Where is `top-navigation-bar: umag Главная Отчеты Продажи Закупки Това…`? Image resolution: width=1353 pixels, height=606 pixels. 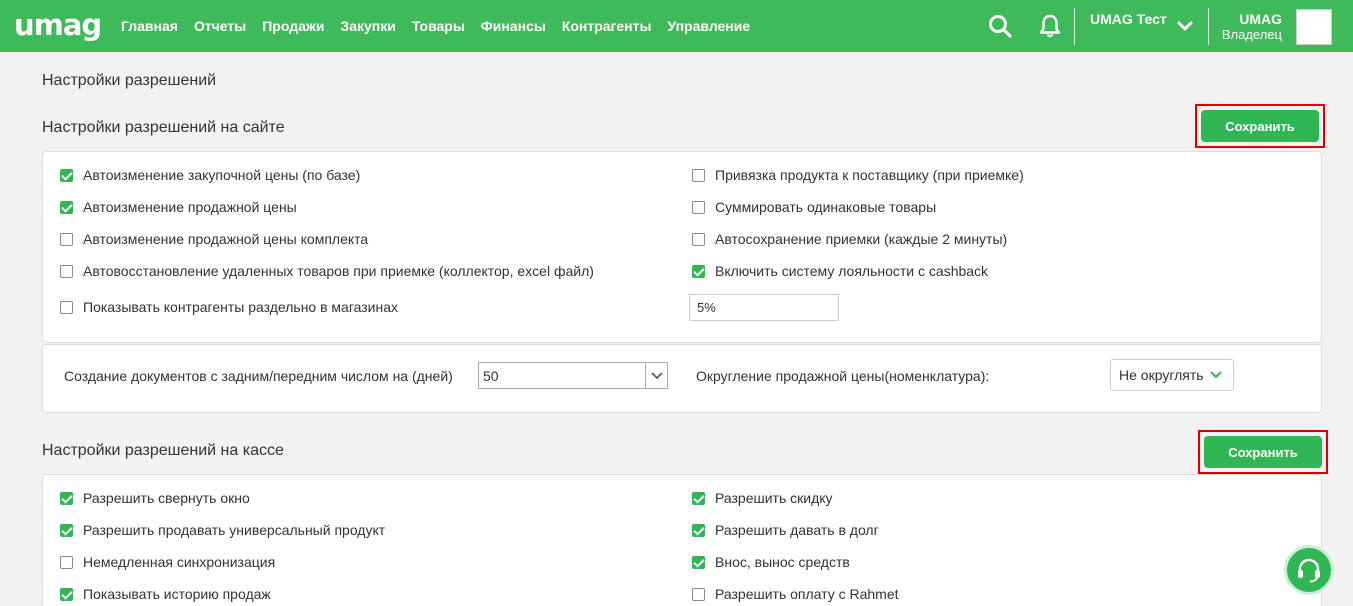
top-navigation-bar: umag Главная Отчеты Продажи Закупки Това… is located at coordinates (676, 26).